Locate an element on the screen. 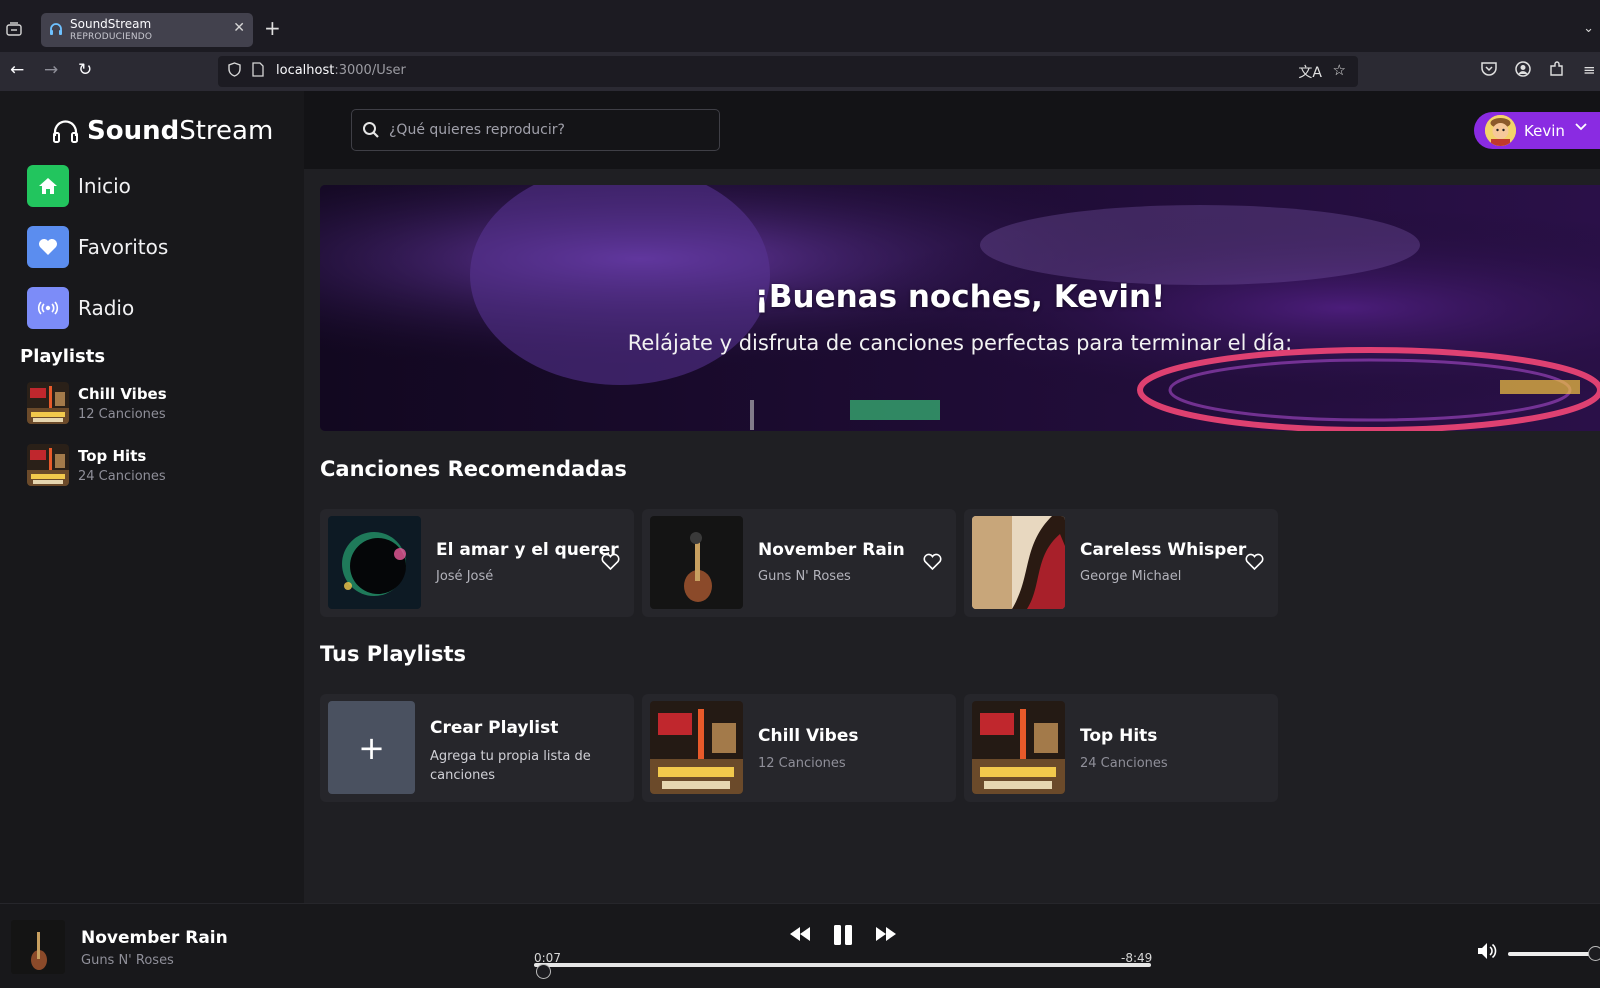  heart-icon is located at coordinates (48, 247).